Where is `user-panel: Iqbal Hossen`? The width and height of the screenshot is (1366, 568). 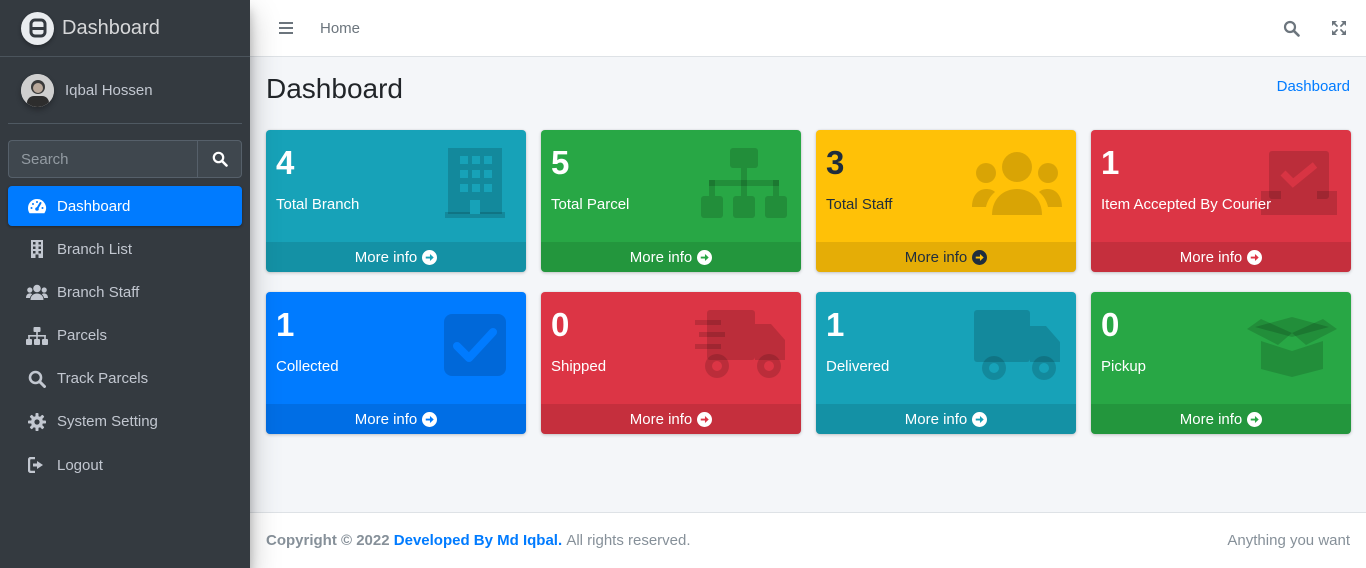 user-panel: Iqbal Hossen is located at coordinates (125, 90).